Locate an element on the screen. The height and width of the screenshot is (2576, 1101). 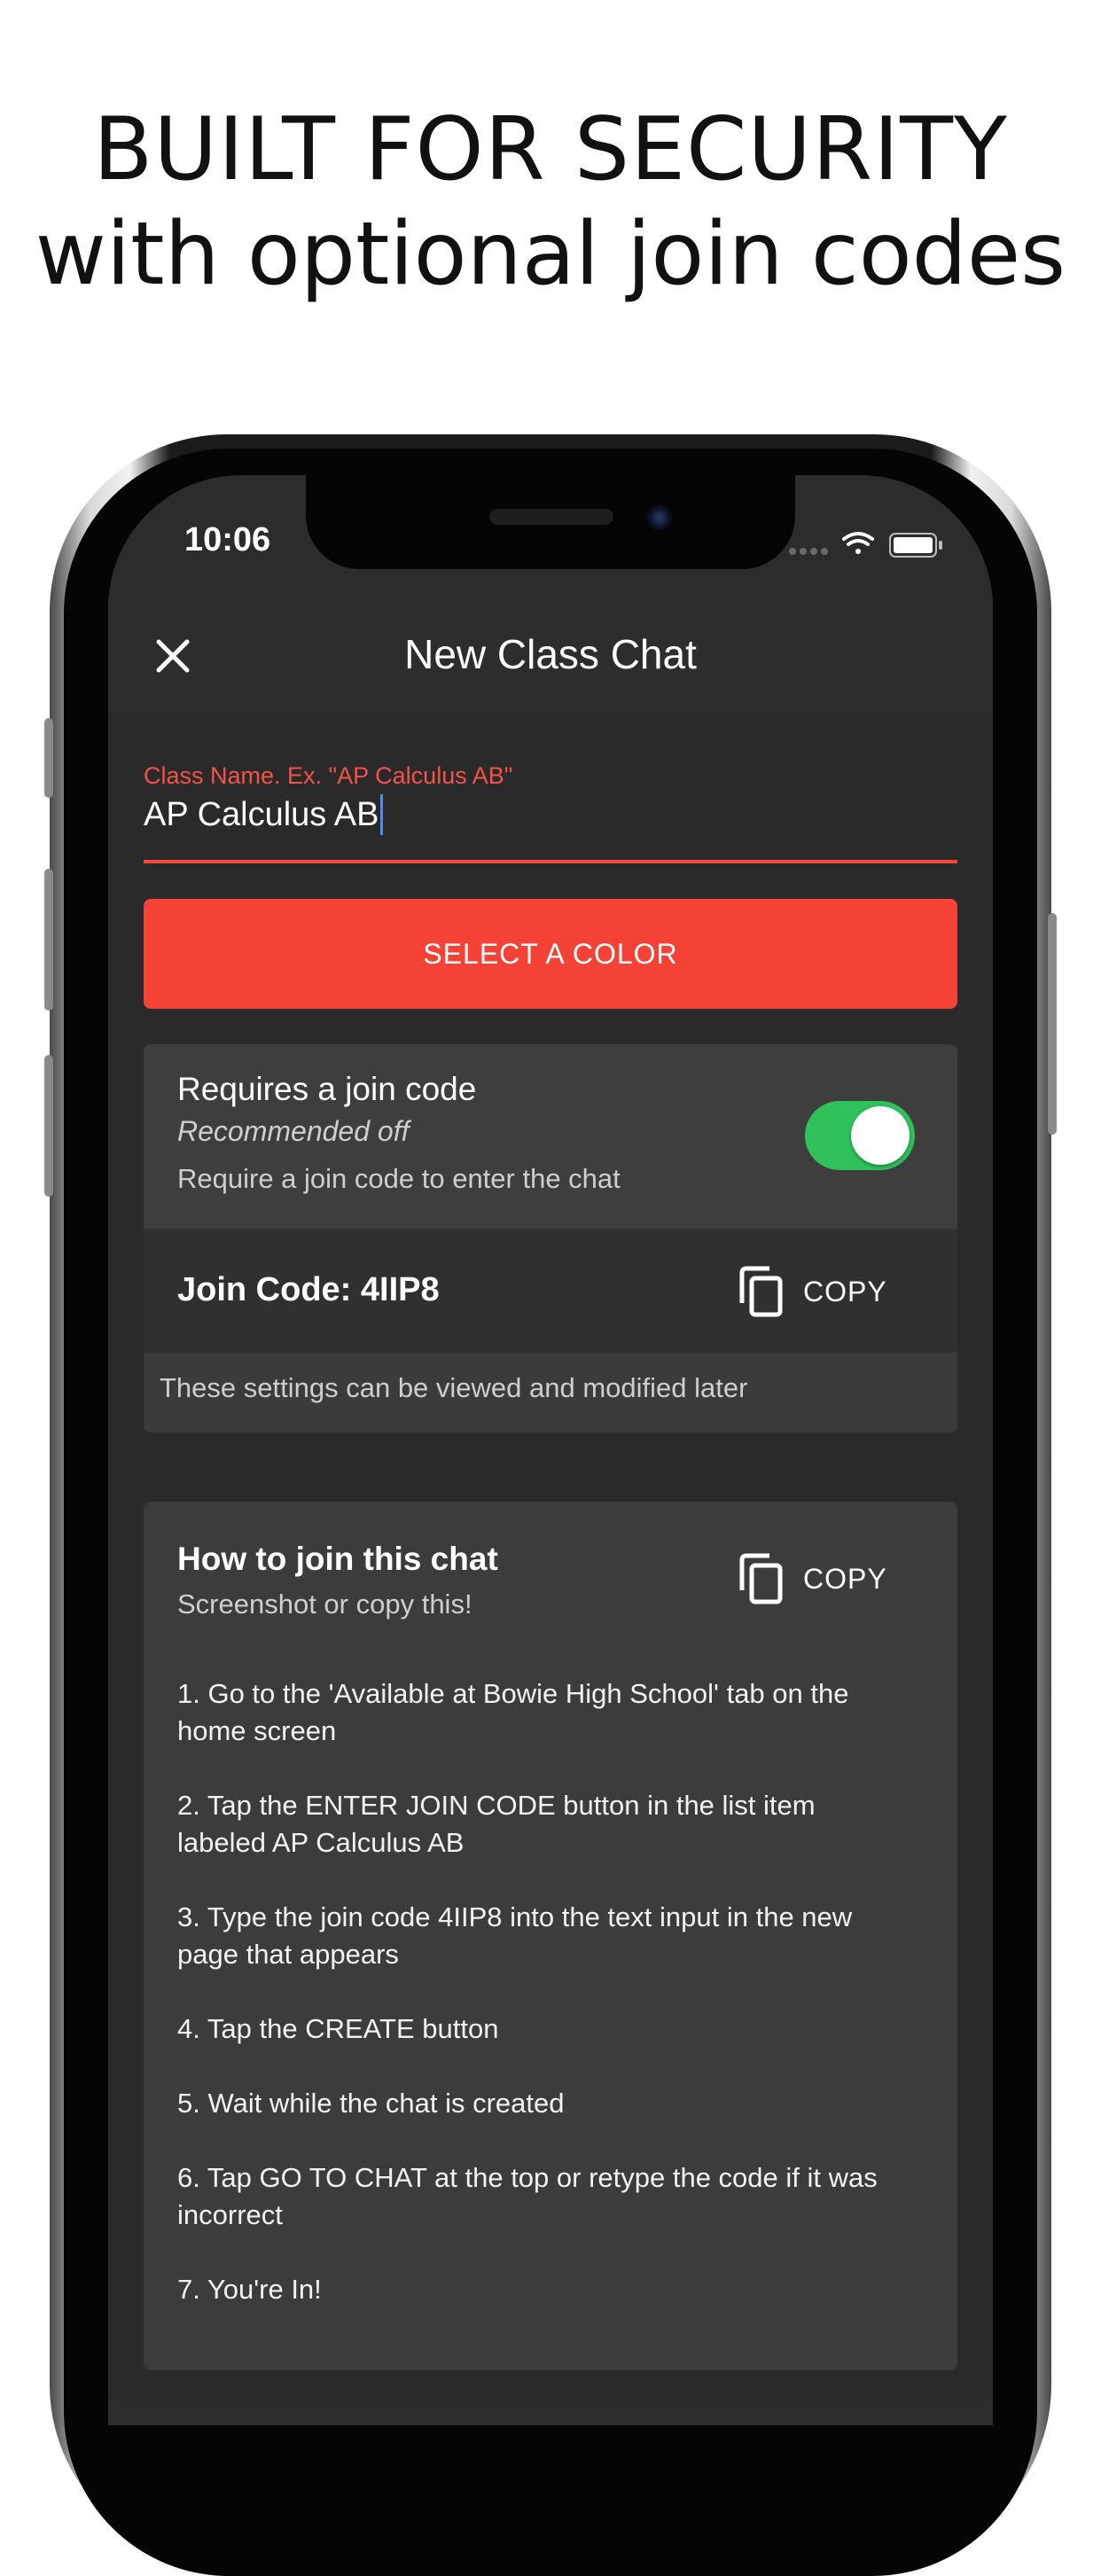
front-camera is located at coordinates (660, 517).